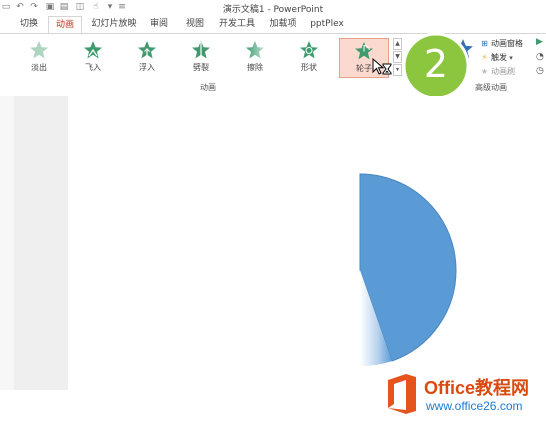 The width and height of the screenshot is (546, 423). I want to click on tab-slideshow: 幻灯片放映, so click(114, 24).